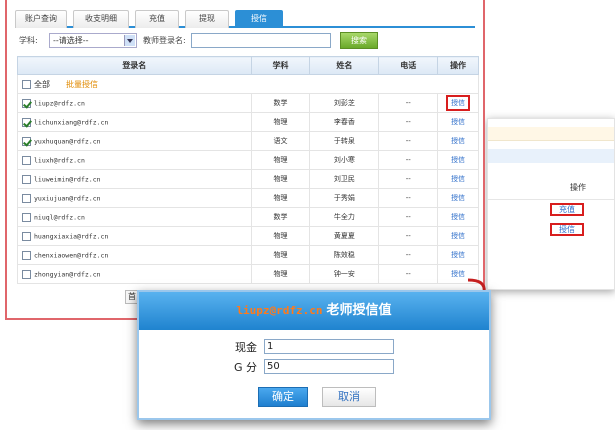 The height and width of the screenshot is (430, 615). Describe the element at coordinates (248, 65) in the screenshot. I see `table-header-row: 登录名 学科 姓名 电话 操作` at that location.